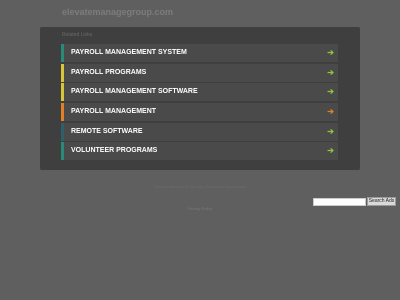 The image size is (400, 300). I want to click on link-item: VOLUNTEER PROGRAMS ➔, so click(199, 151).